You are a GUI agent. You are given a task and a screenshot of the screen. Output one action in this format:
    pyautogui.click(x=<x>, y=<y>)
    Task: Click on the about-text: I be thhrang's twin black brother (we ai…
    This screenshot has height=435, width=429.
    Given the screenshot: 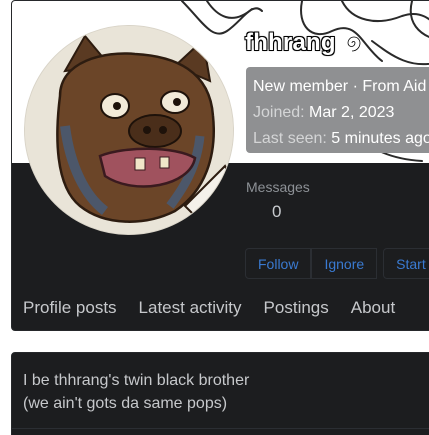 What is the action you would take?
    pyautogui.click(x=136, y=392)
    